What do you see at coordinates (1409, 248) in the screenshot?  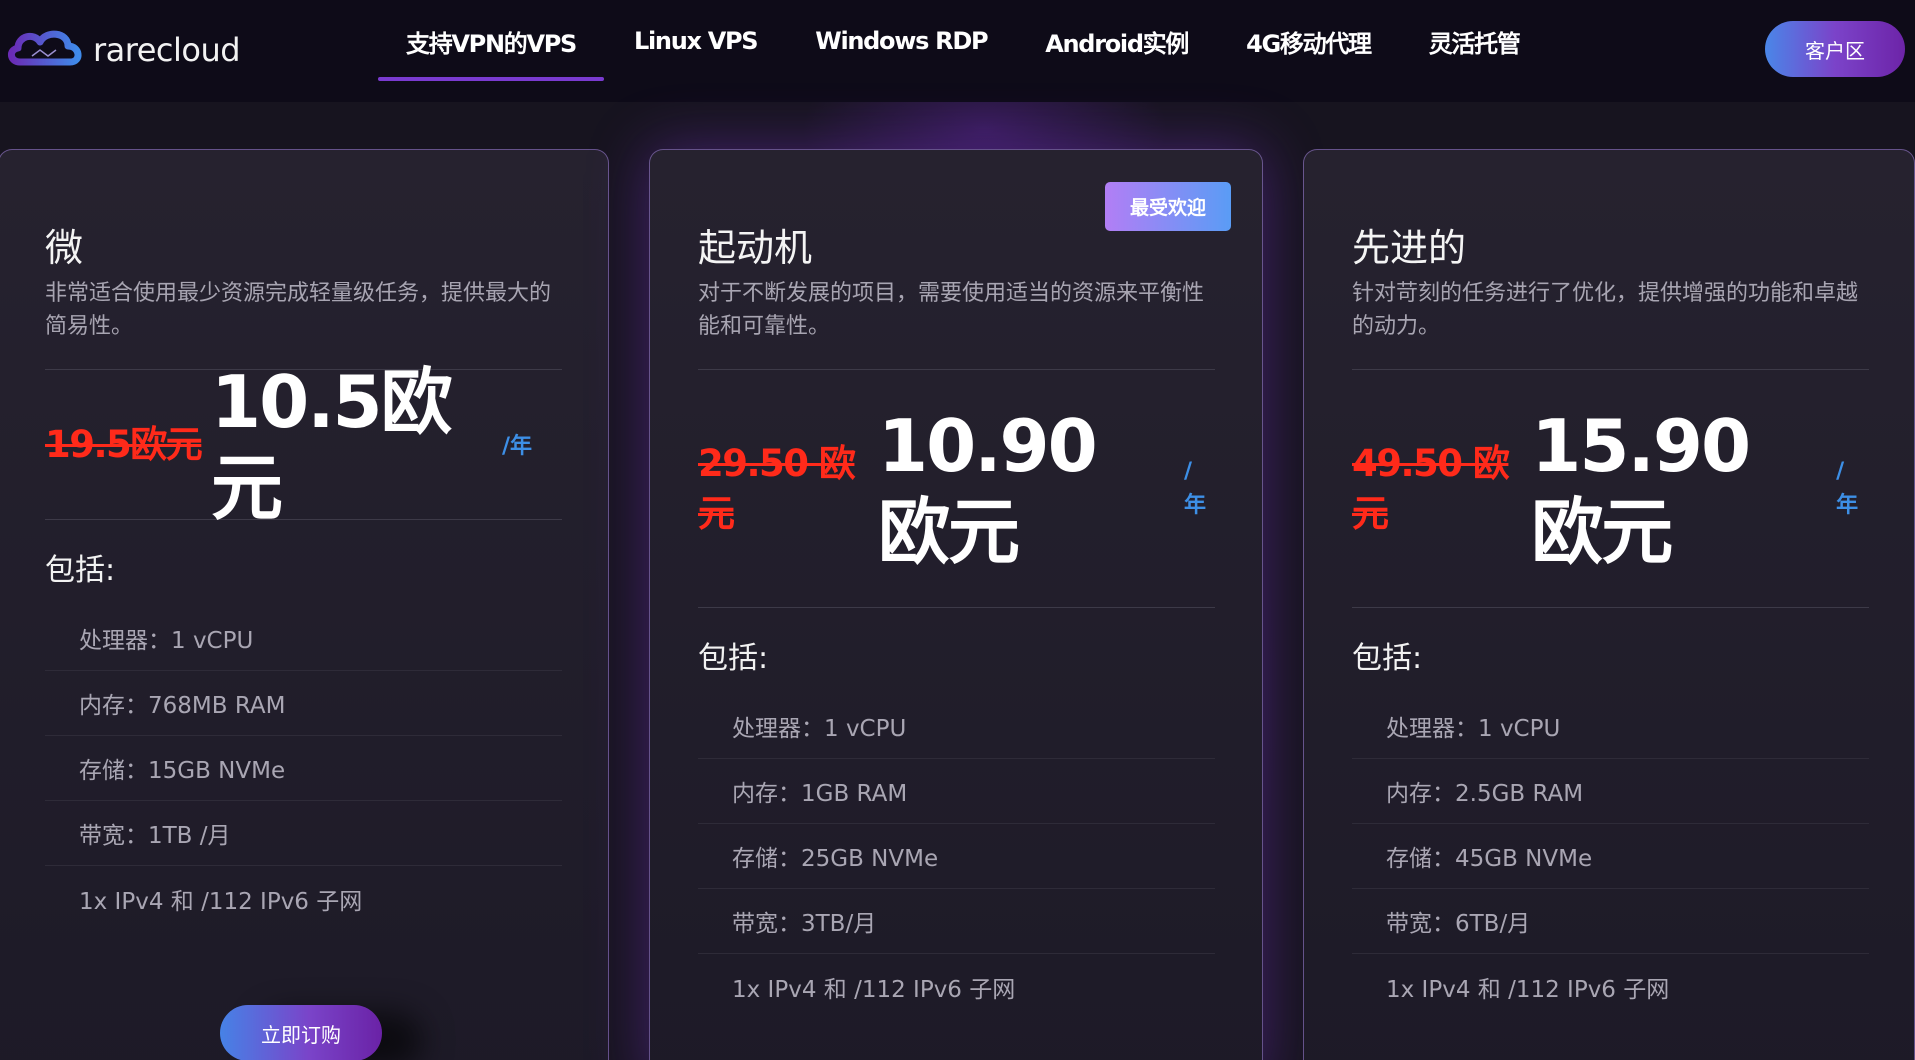 I see `plan-name: 先进的` at bounding box center [1409, 248].